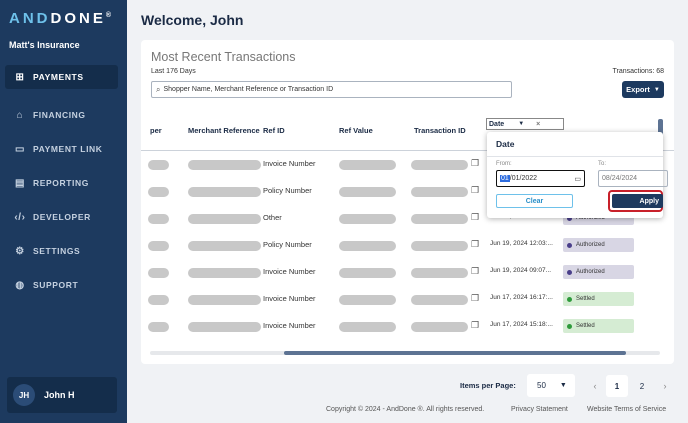 This screenshot has width=688, height=423. Describe the element at coordinates (534, 201) in the screenshot. I see `clear-button: Clear` at that location.